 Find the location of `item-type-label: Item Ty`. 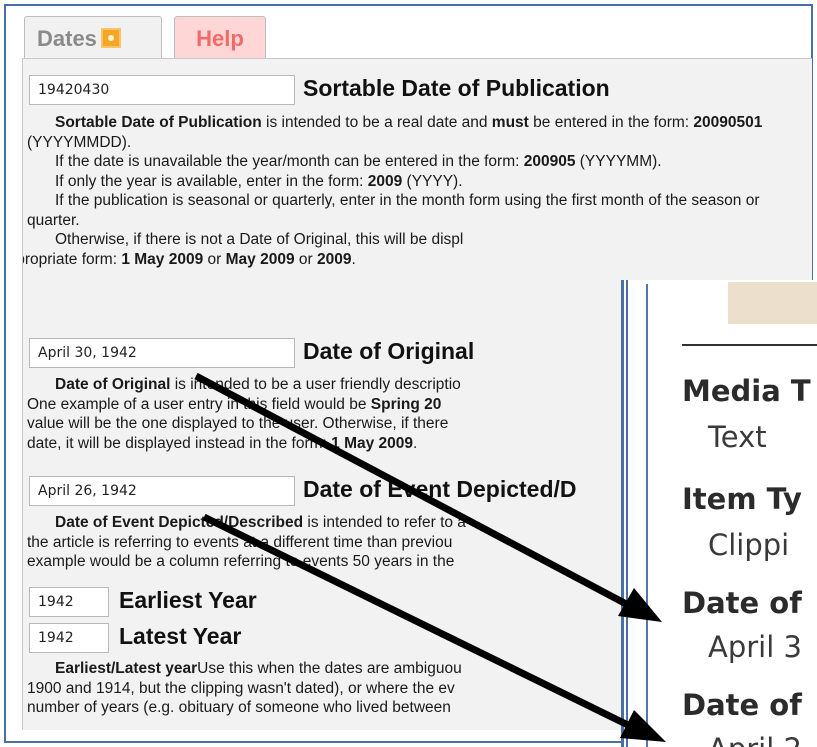

item-type-label: Item Ty is located at coordinates (742, 499).